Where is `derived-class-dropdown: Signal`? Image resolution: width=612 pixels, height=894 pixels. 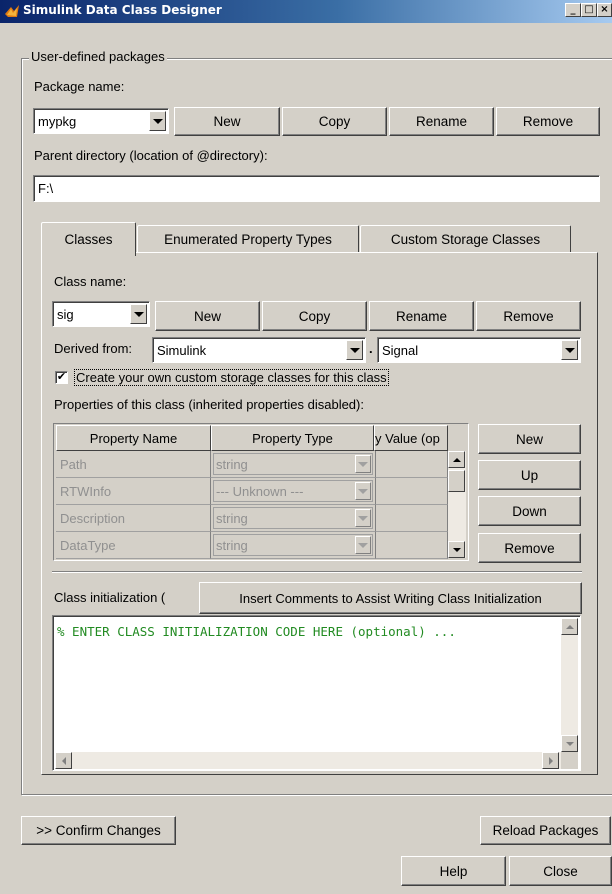 derived-class-dropdown: Signal is located at coordinates (479, 350).